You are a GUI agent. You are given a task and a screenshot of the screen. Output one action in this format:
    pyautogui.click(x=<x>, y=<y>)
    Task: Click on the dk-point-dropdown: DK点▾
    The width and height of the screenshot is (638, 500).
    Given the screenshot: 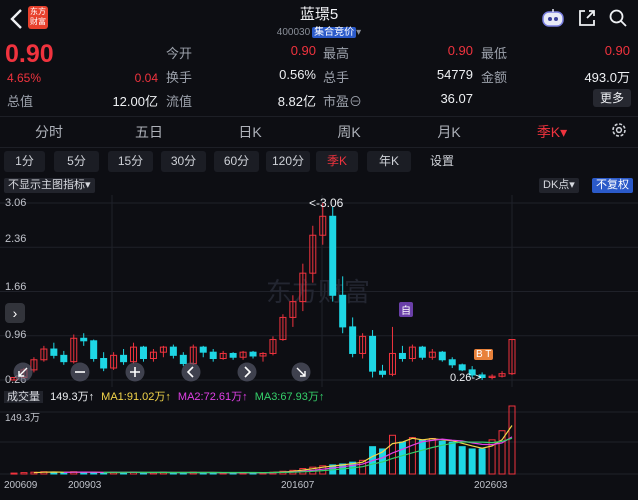 What is the action you would take?
    pyautogui.click(x=559, y=185)
    